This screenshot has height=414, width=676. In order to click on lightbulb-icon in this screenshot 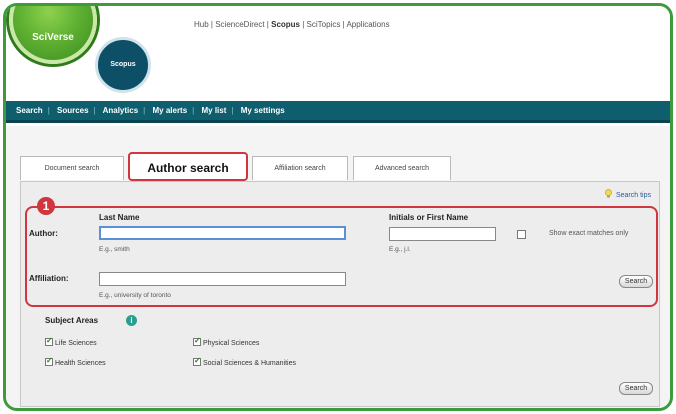, I will do `click(608, 193)`.